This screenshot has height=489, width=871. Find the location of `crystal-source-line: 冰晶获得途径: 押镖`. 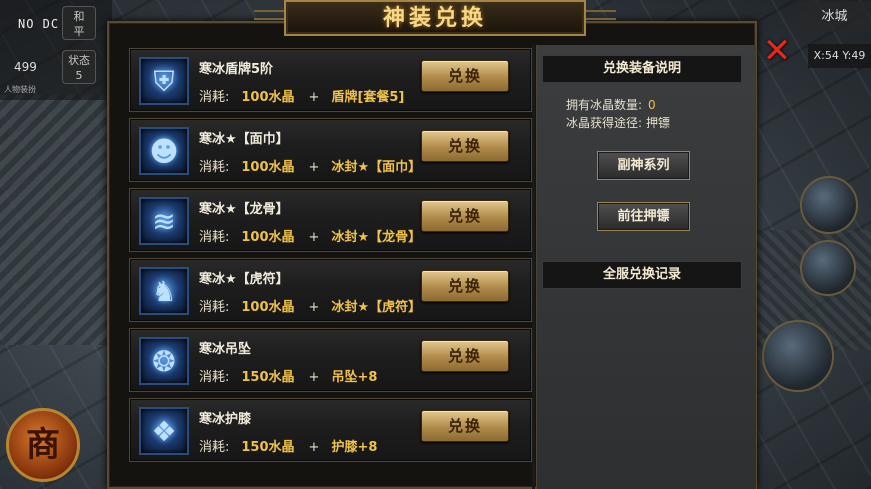

crystal-source-line: 冰晶获得途径: 押镖 is located at coordinates (618, 122).